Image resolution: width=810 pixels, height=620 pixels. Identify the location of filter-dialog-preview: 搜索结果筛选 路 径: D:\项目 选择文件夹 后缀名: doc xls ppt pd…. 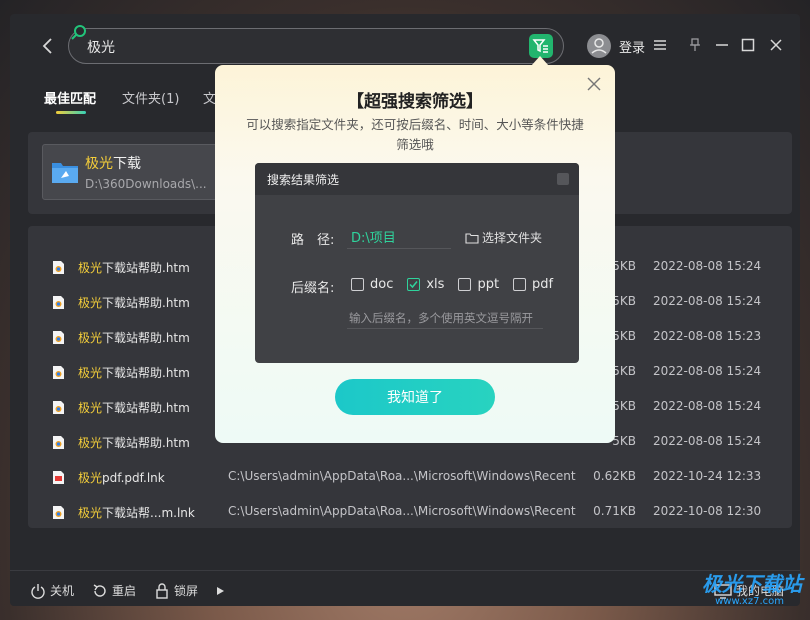
(417, 263).